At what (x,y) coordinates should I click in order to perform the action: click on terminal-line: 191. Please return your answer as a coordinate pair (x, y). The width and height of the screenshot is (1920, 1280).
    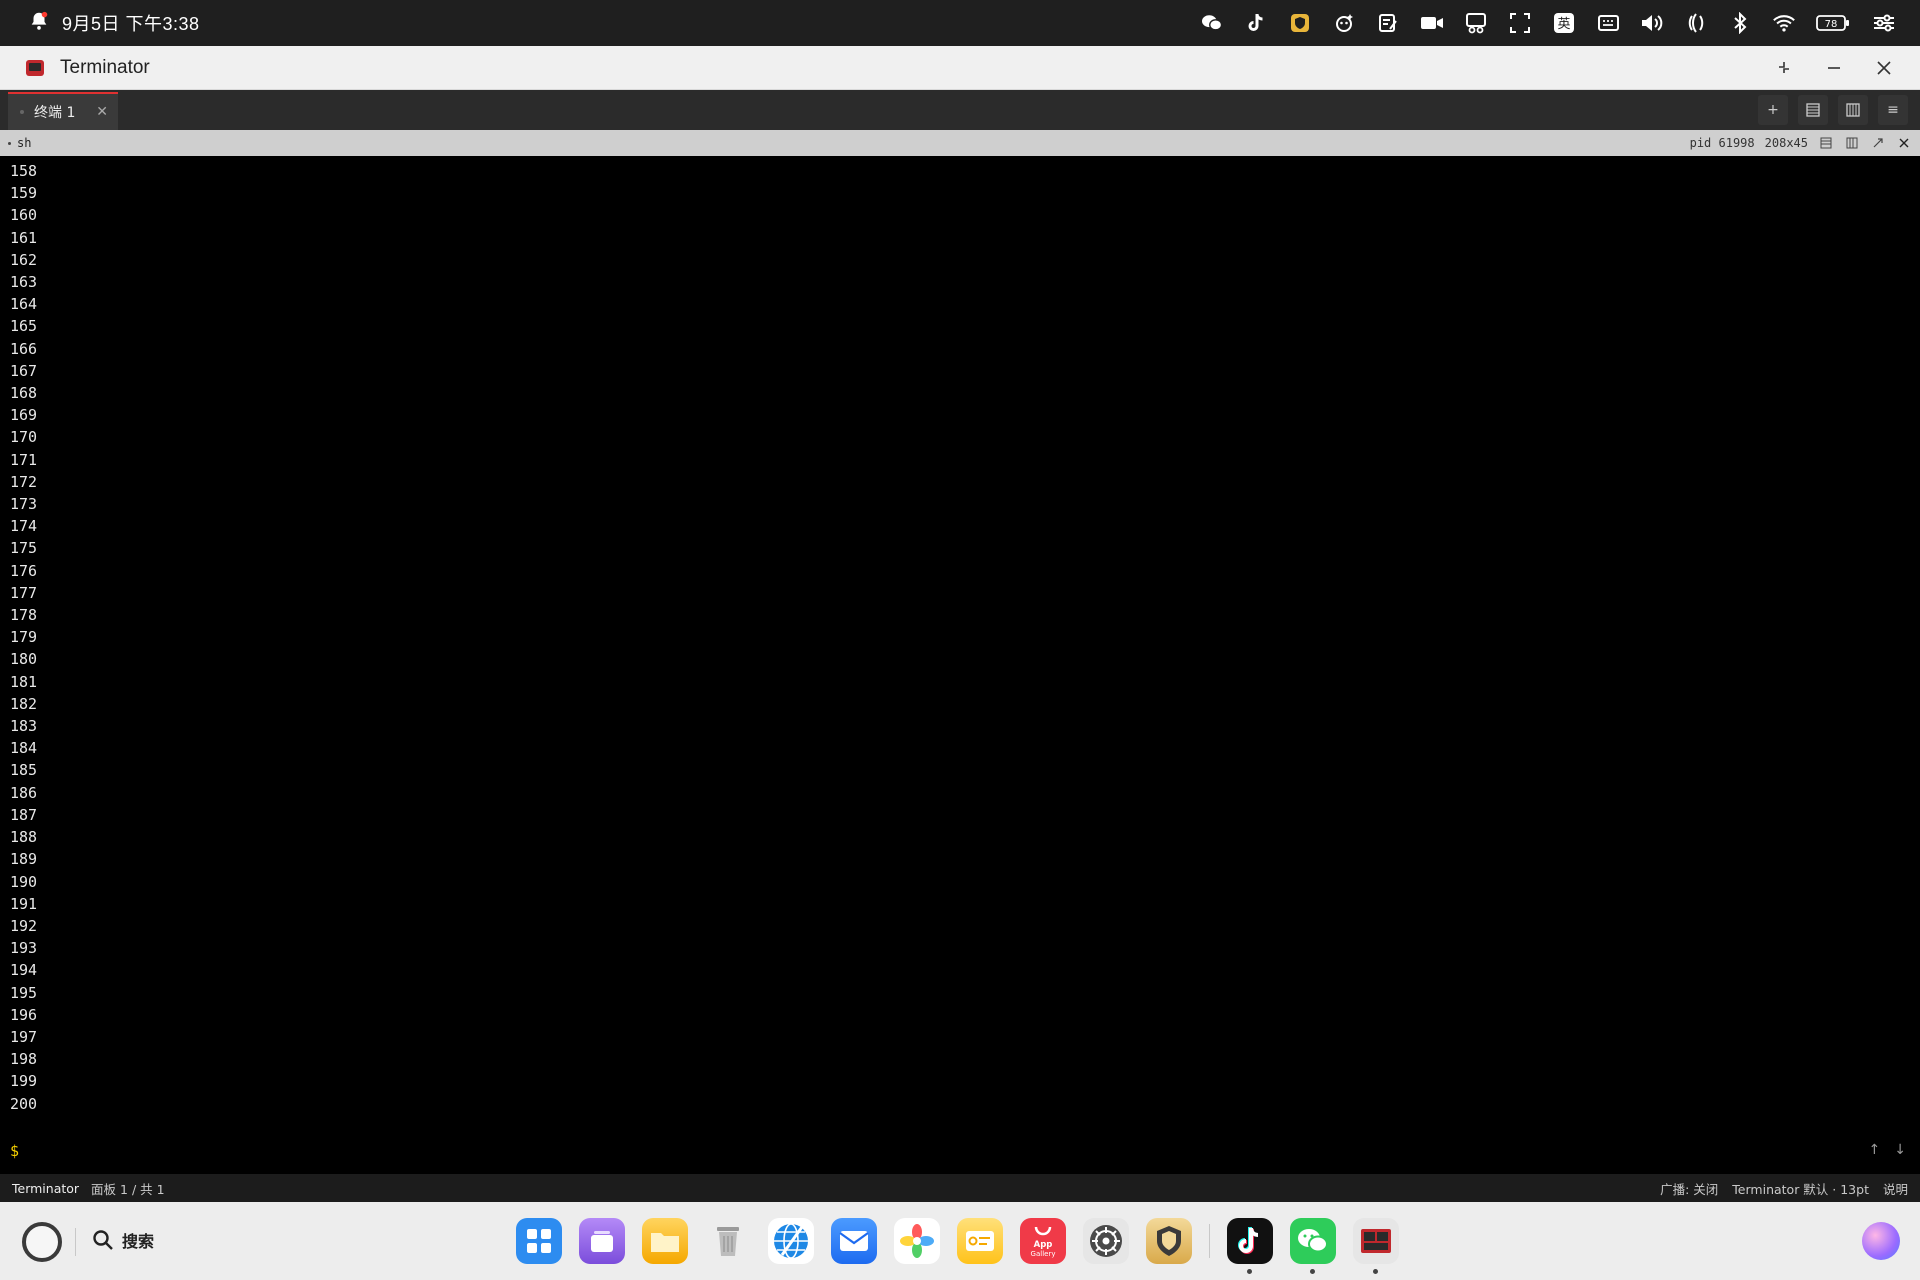
    Looking at the image, I should click on (24, 903).